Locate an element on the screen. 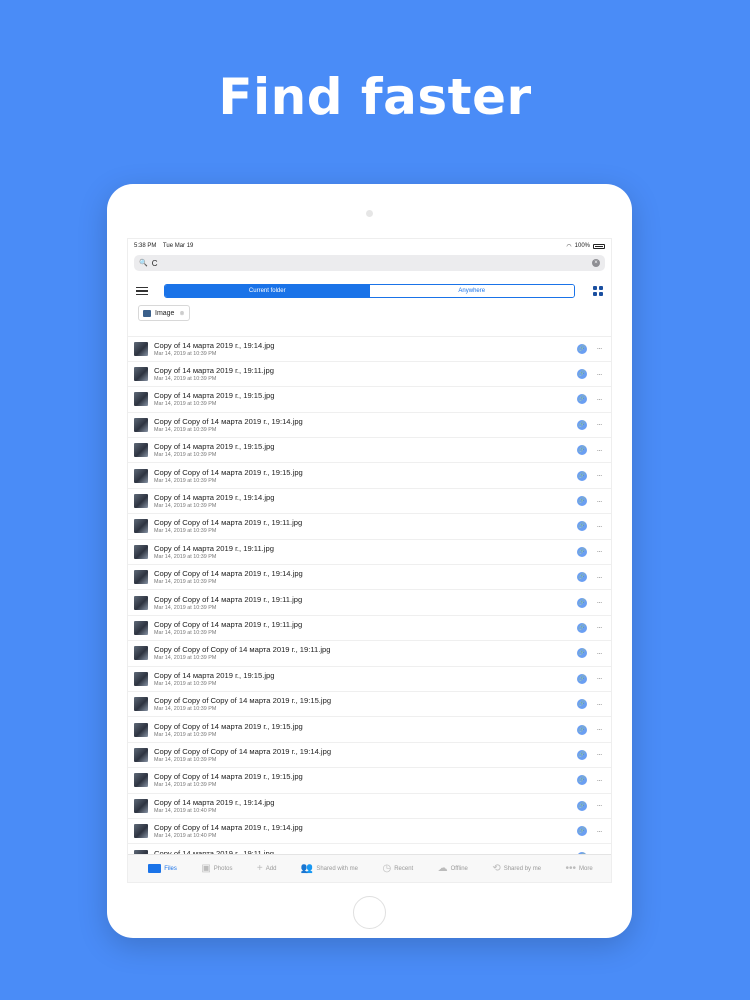 The width and height of the screenshot is (750, 1000). tab-recent: ◷ Recent is located at coordinates (397, 868).